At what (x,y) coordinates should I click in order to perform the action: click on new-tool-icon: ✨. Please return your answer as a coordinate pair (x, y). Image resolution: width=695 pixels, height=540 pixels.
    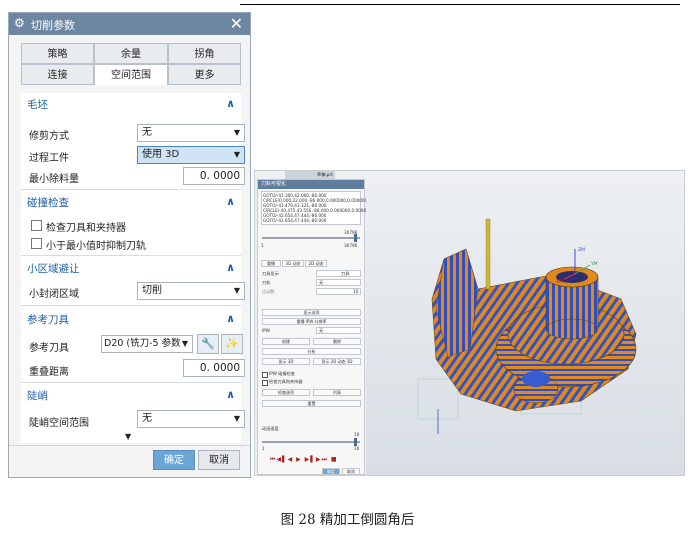
    Looking at the image, I should click on (232, 344).